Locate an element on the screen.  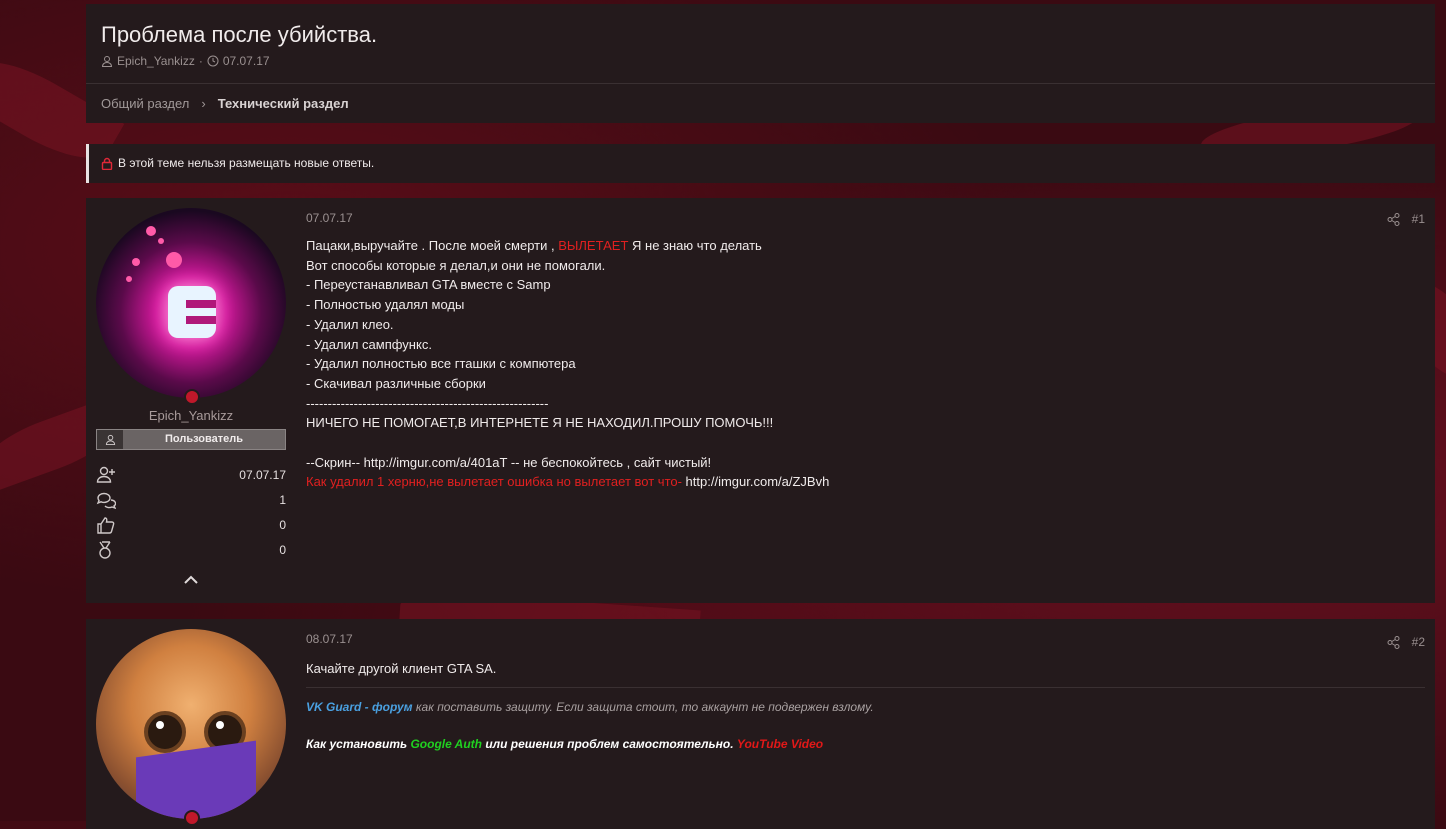
logo-icon is located at coordinates (192, 312).